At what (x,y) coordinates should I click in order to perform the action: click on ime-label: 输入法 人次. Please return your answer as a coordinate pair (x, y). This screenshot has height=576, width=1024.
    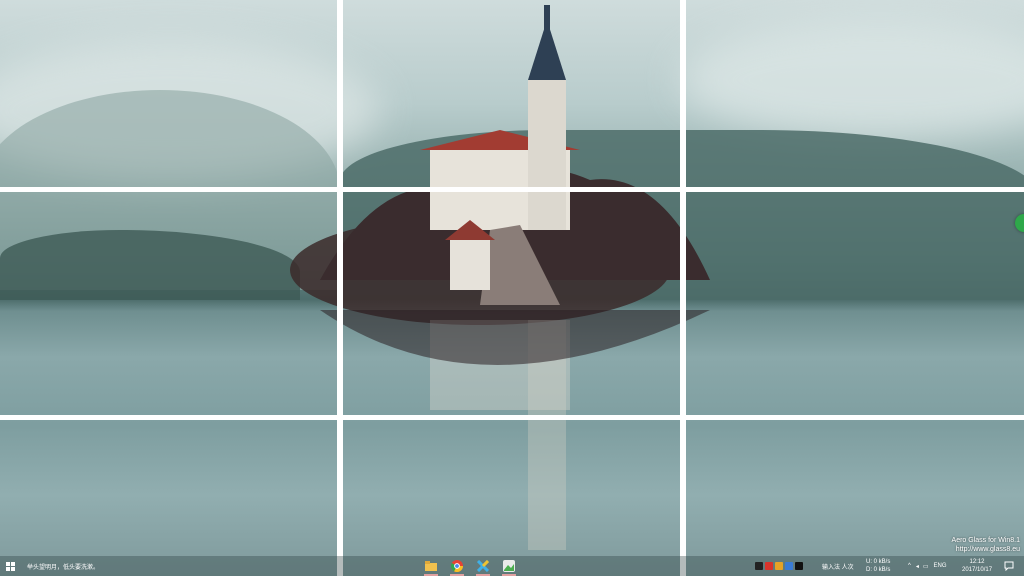
    Looking at the image, I should click on (838, 566).